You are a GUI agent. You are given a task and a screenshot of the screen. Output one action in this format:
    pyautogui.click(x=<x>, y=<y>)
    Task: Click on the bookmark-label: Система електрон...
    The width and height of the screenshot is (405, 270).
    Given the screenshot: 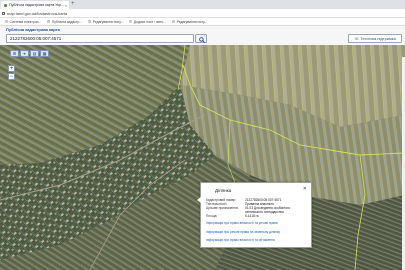 What is the action you would take?
    pyautogui.click(x=25, y=21)
    